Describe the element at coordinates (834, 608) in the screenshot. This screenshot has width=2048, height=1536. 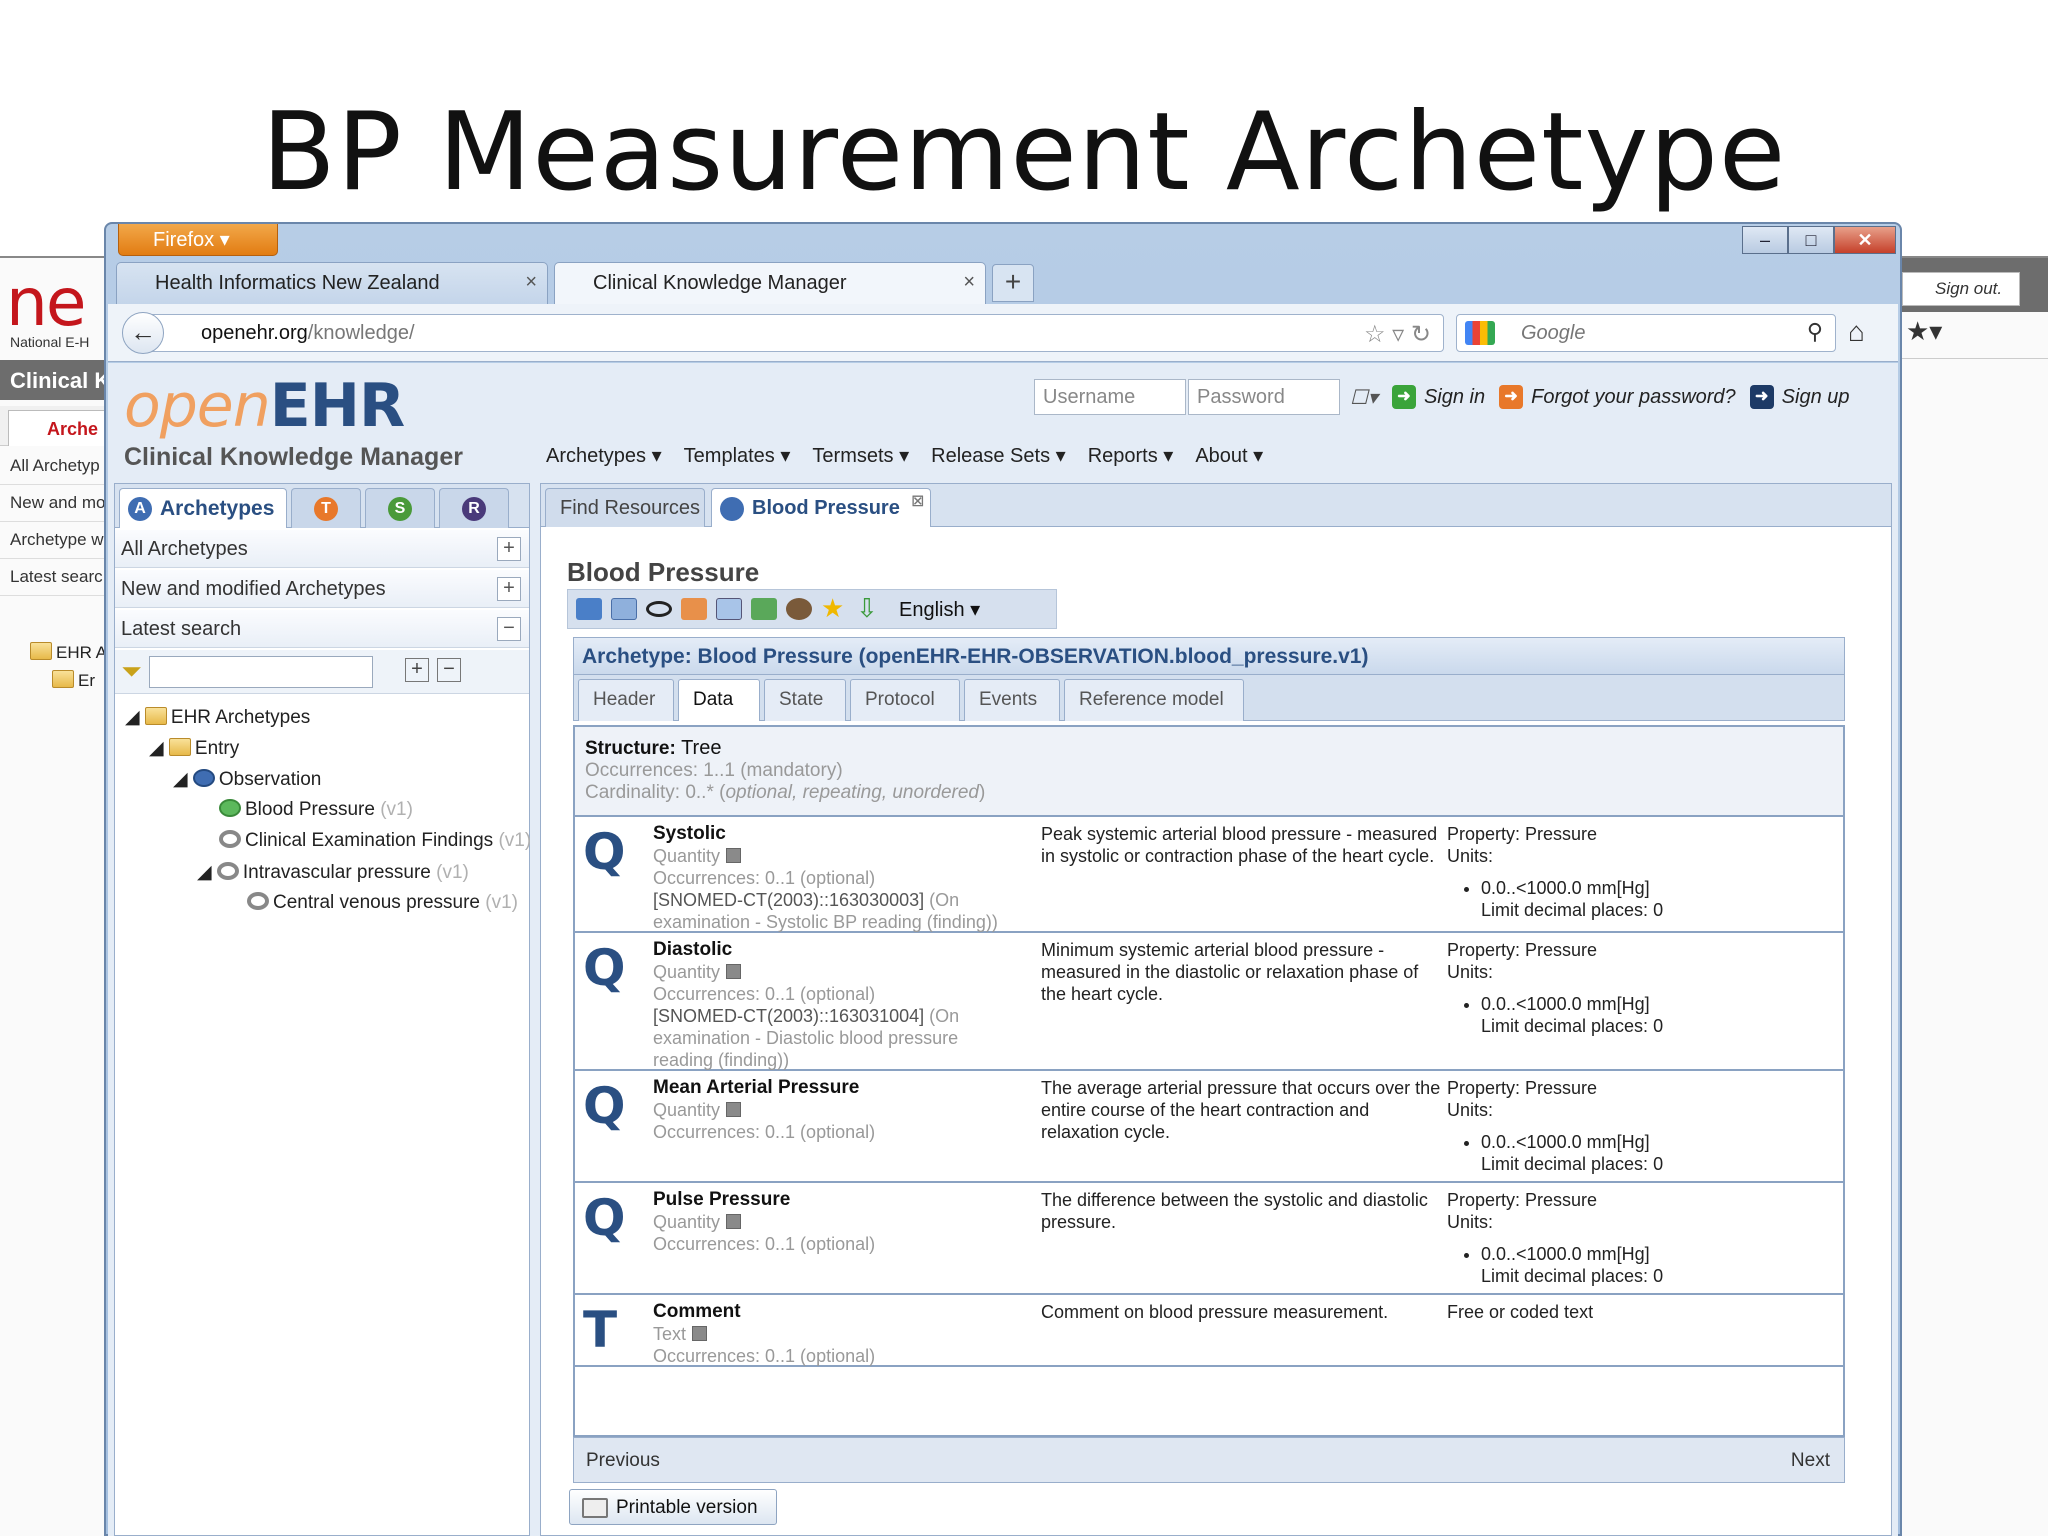
I see `star-icon: ★` at that location.